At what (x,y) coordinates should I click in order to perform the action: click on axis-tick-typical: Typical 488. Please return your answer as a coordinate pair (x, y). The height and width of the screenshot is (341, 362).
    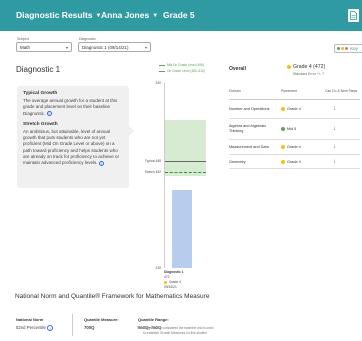
    Looking at the image, I should click on (152, 160).